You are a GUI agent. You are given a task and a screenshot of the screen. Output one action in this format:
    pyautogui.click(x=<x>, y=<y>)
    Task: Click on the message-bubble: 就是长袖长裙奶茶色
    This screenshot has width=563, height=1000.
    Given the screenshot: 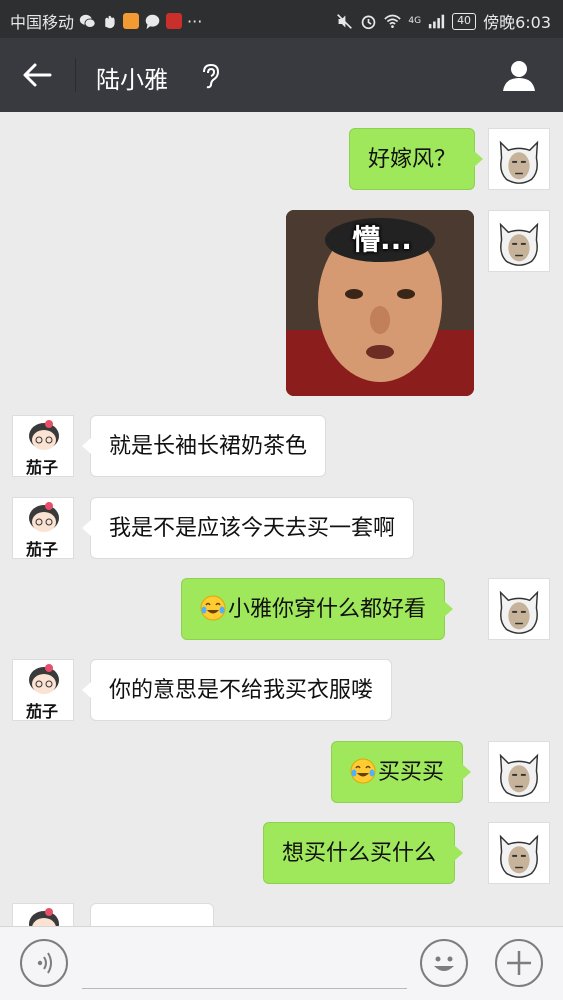 What is the action you would take?
    pyautogui.click(x=204, y=446)
    